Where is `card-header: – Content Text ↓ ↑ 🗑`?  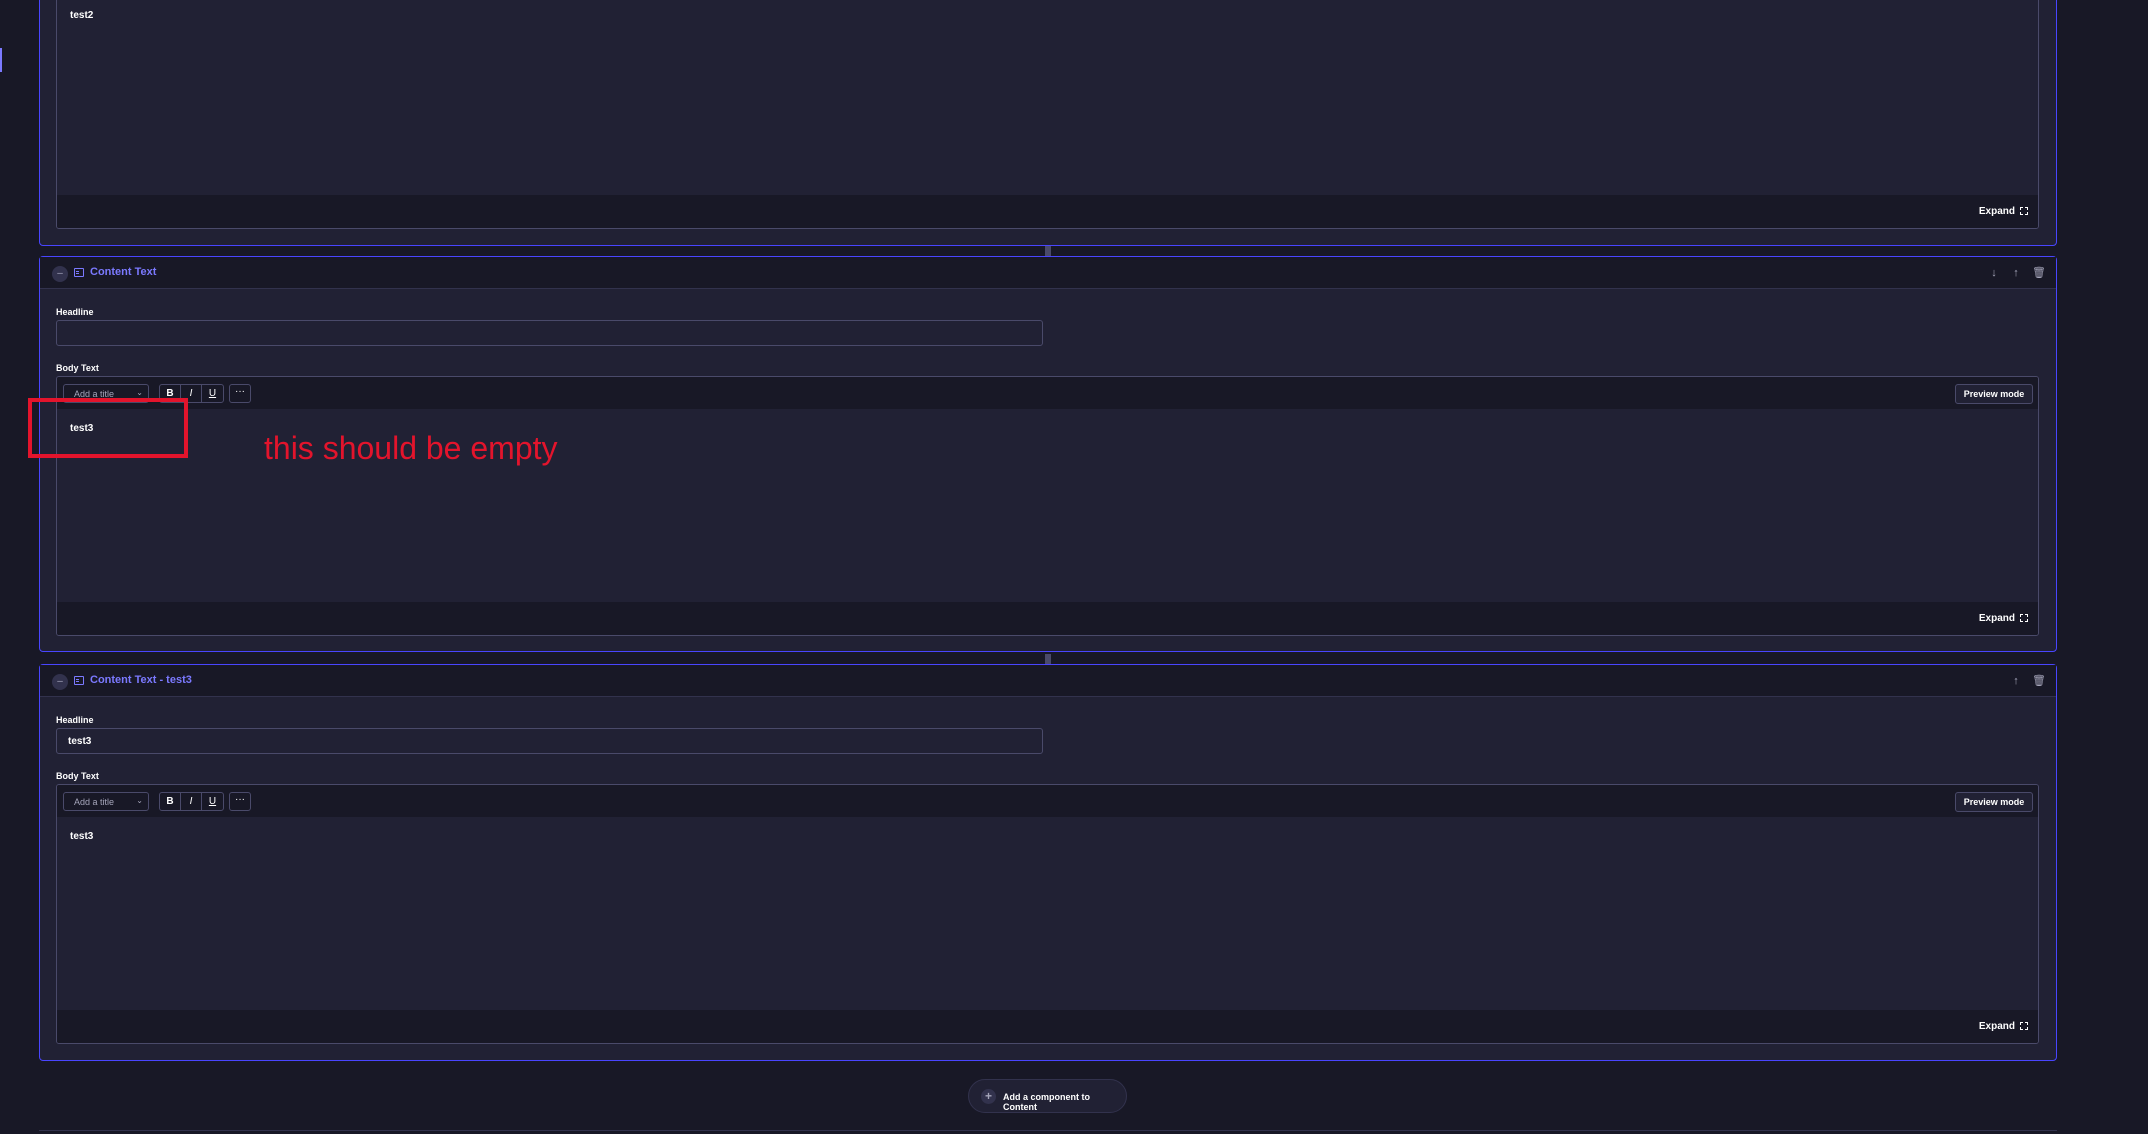 card-header: – Content Text ↓ ↑ 🗑 is located at coordinates (1048, 273).